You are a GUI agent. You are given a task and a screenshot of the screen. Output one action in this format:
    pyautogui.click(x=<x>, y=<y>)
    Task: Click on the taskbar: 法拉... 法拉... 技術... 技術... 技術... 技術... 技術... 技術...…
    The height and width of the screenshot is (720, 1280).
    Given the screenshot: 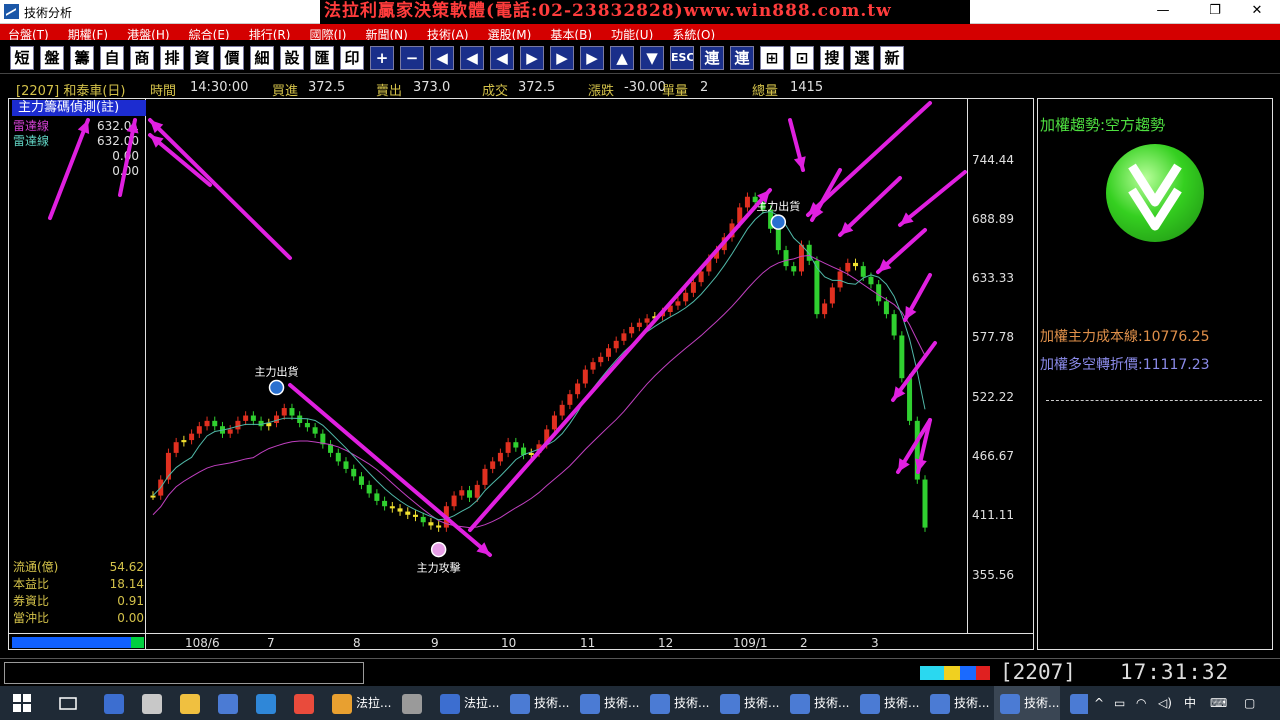 What is the action you would take?
    pyautogui.click(x=640, y=703)
    